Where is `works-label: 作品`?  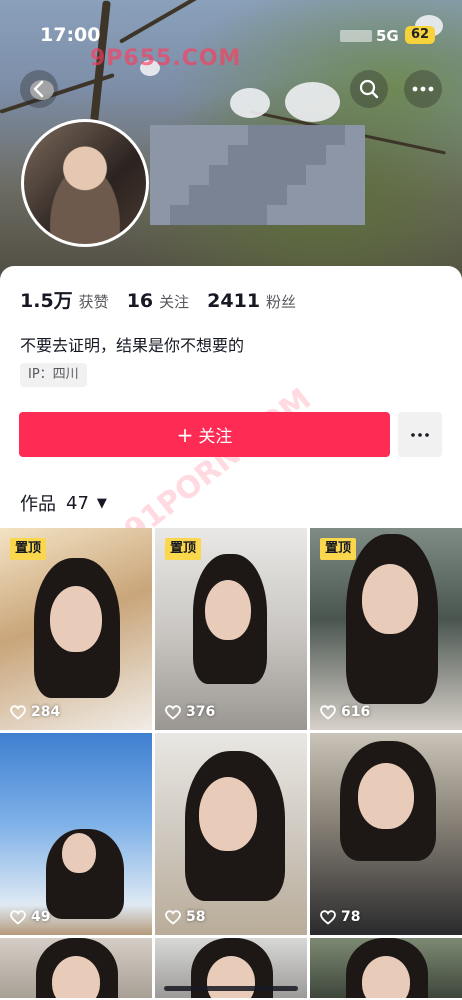 works-label: 作品 is located at coordinates (38, 504).